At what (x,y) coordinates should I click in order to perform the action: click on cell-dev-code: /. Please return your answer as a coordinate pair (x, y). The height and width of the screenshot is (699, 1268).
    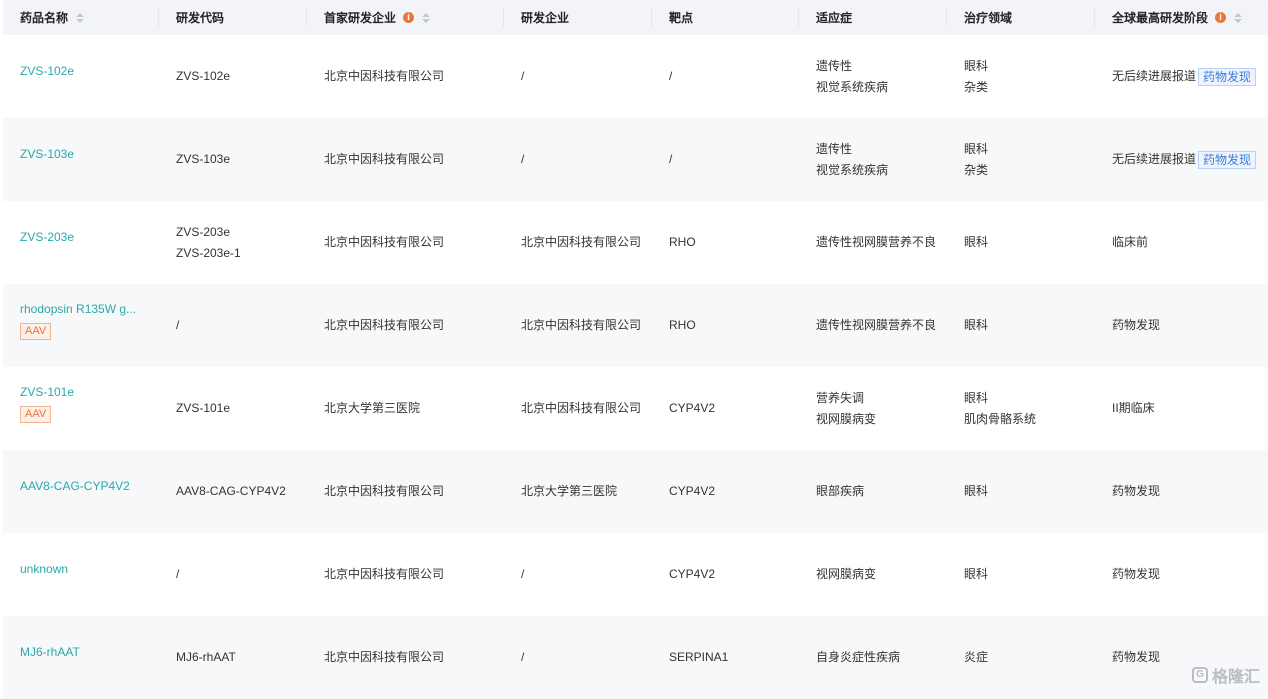
    Looking at the image, I should click on (233, 574).